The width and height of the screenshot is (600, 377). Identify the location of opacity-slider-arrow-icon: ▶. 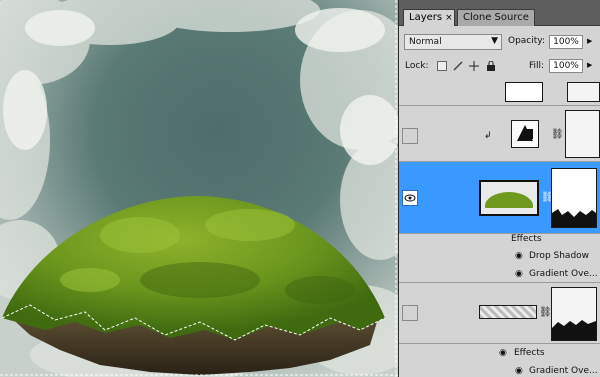
(589, 41).